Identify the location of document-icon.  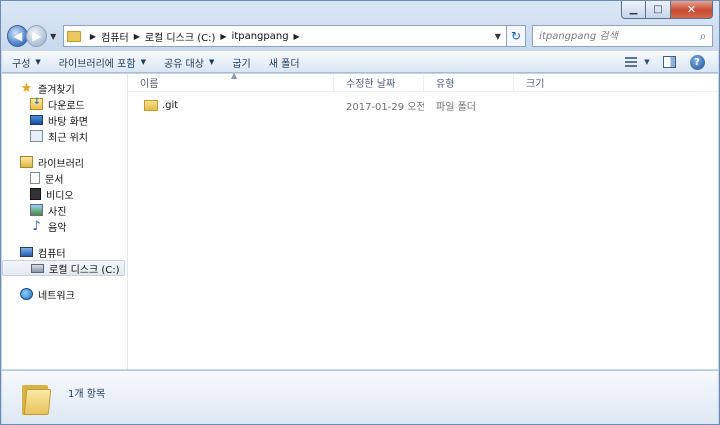
(35, 178).